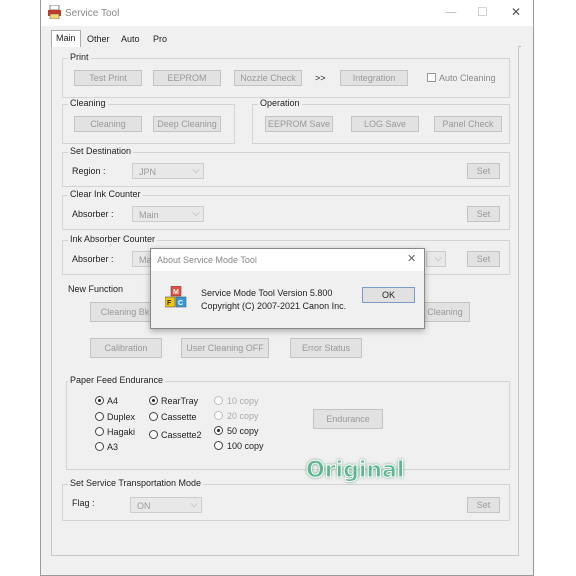  Describe the element at coordinates (105, 194) in the screenshot. I see `clear-ink-counter-label: Clear Ink Counter` at that location.